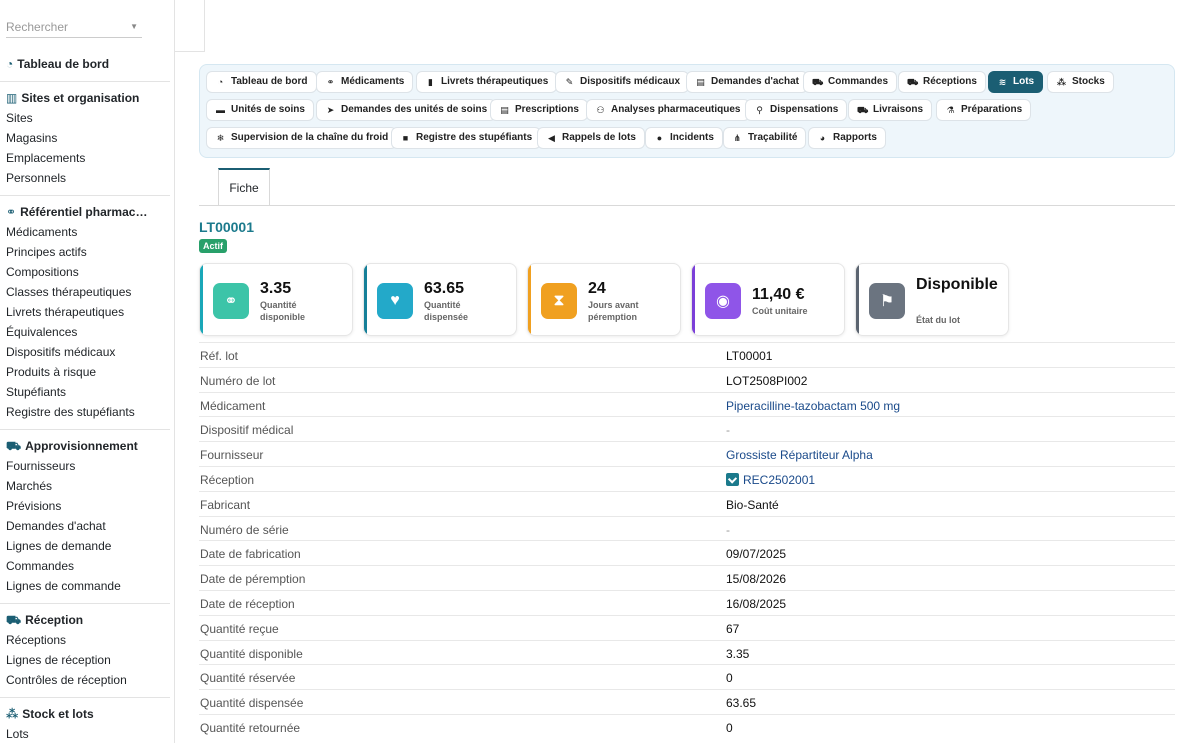  I want to click on sidebar-item: Fournisseurs, so click(85, 466).